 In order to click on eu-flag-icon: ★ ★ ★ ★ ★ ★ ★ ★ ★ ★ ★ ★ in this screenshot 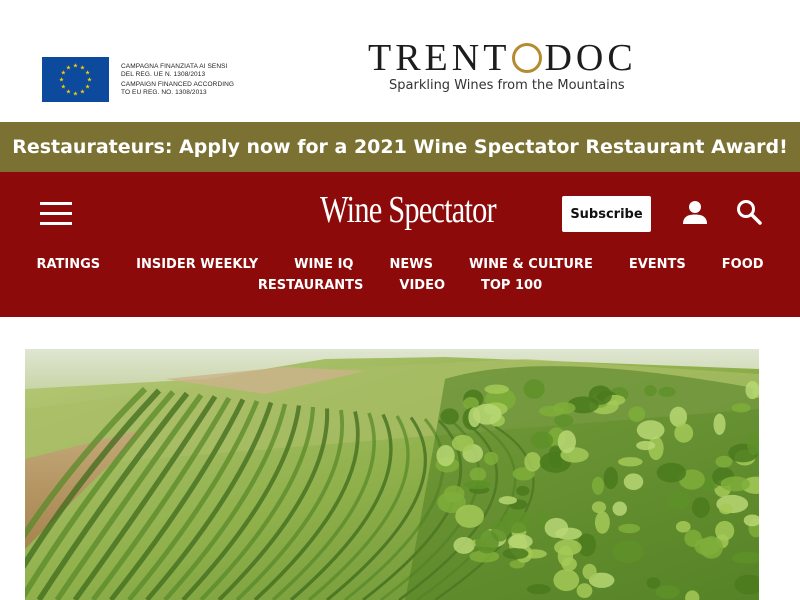, I will do `click(75, 79)`.